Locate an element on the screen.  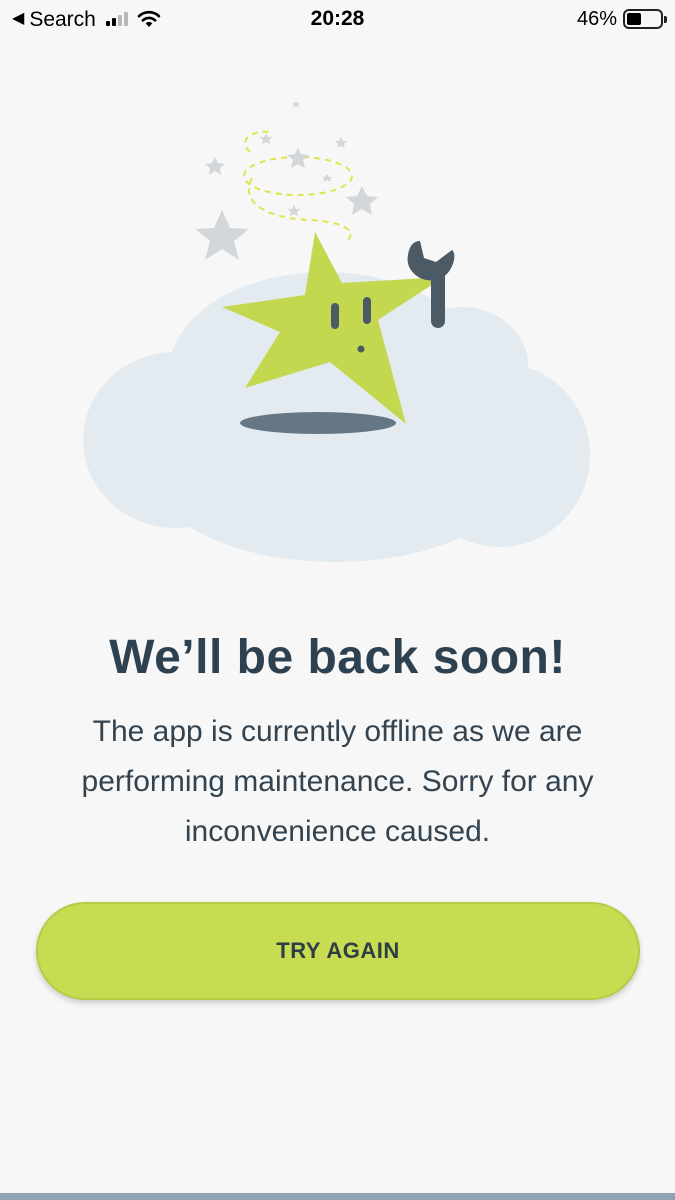
clock: 20:28 is located at coordinates (337, 18).